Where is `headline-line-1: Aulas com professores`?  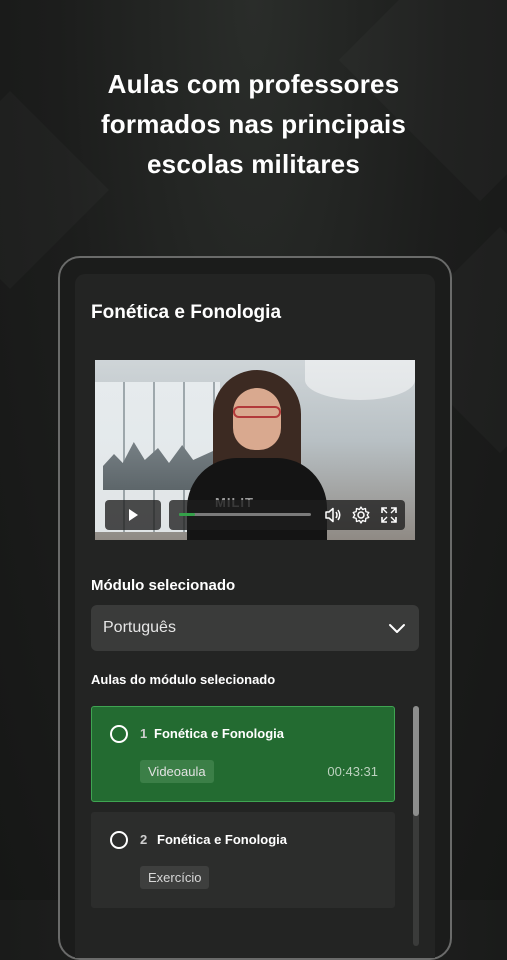
headline-line-1: Aulas com professores is located at coordinates (253, 84).